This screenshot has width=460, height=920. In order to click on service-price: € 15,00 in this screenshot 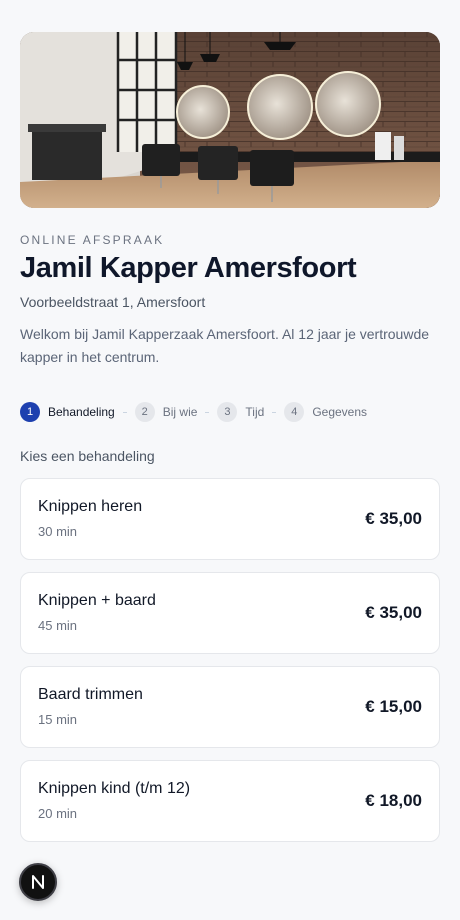, I will do `click(393, 706)`.